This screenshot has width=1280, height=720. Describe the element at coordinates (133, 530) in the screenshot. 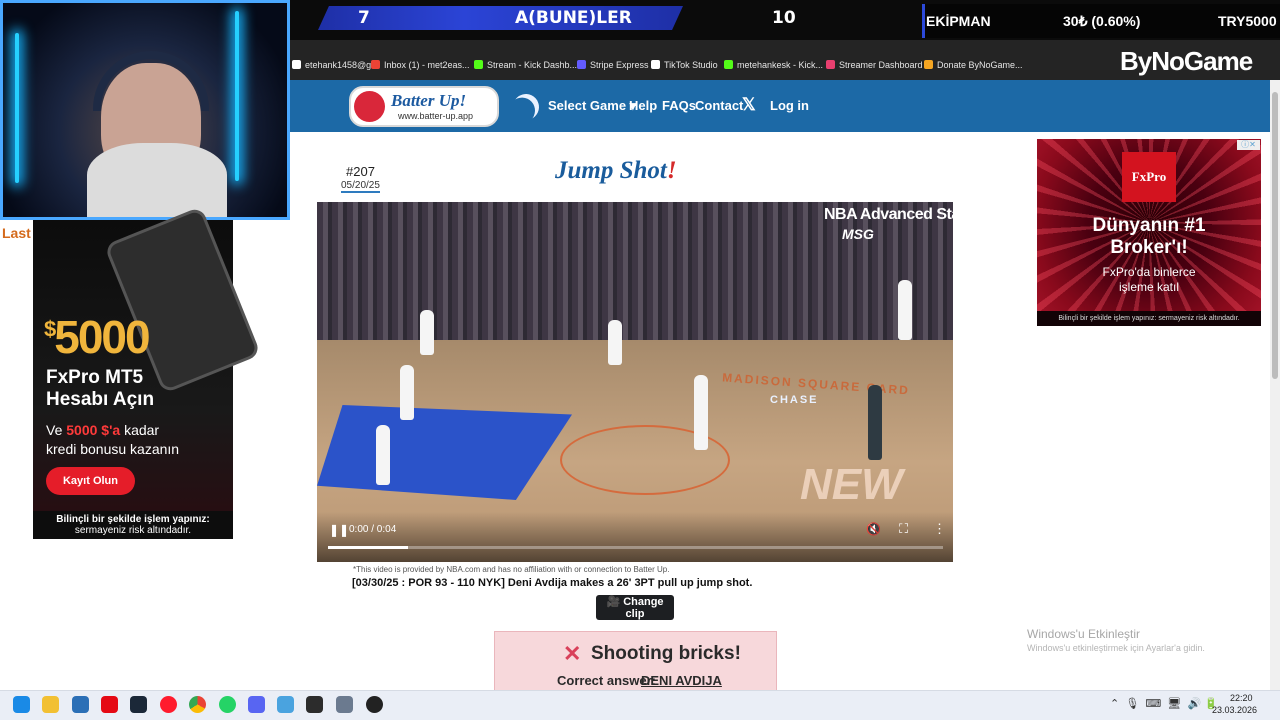

I see `ad-risk-line: sermayeniz risk altındadır.` at that location.